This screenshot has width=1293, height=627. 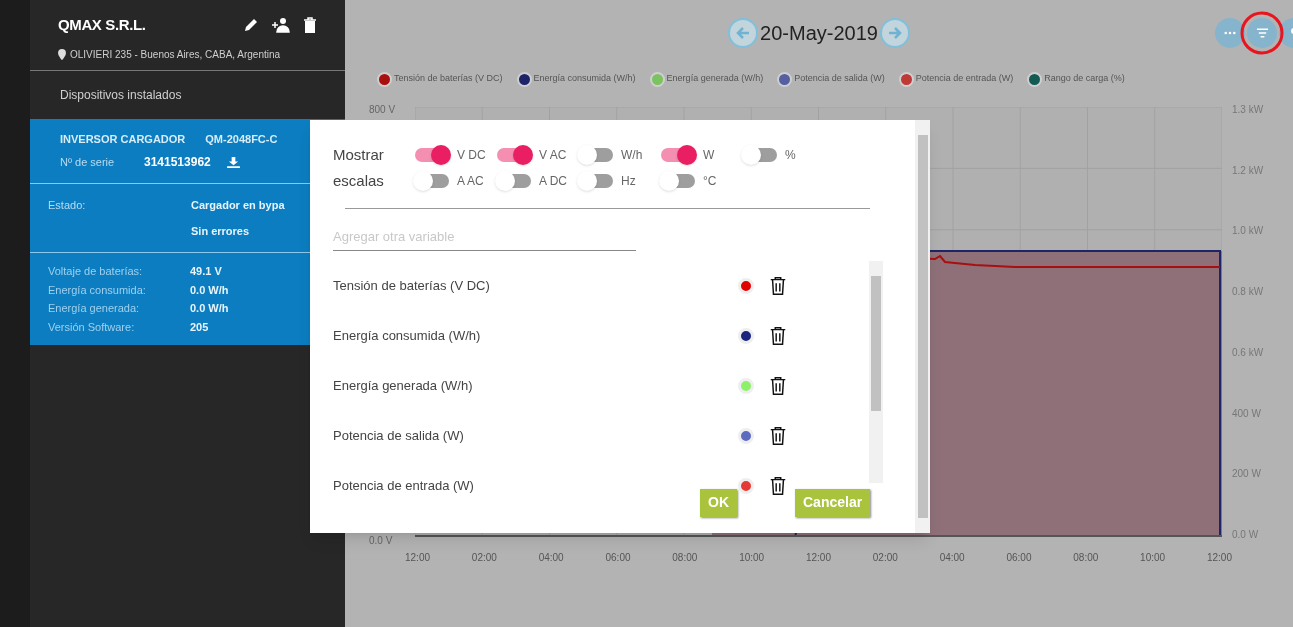 What do you see at coordinates (238, 205) in the screenshot?
I see `status-value: Cargador en bypa` at bounding box center [238, 205].